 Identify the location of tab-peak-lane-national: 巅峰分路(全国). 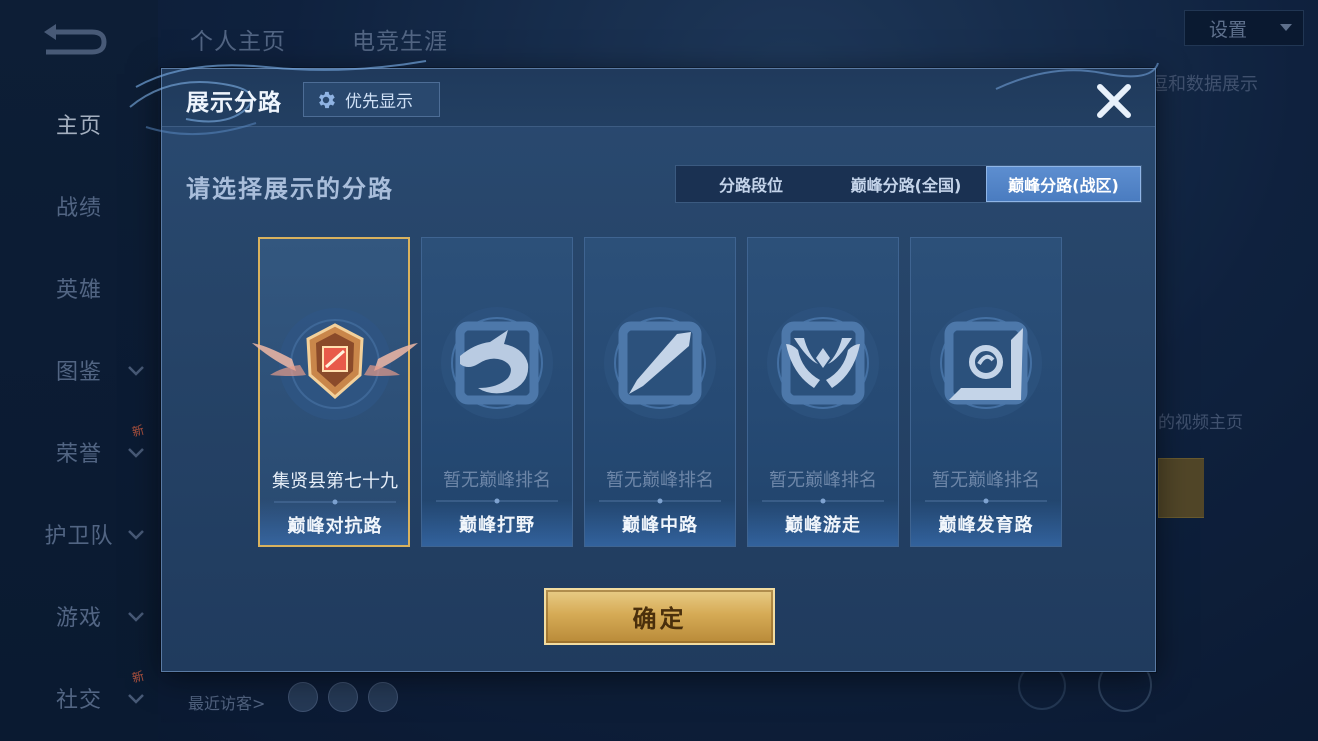
(906, 184).